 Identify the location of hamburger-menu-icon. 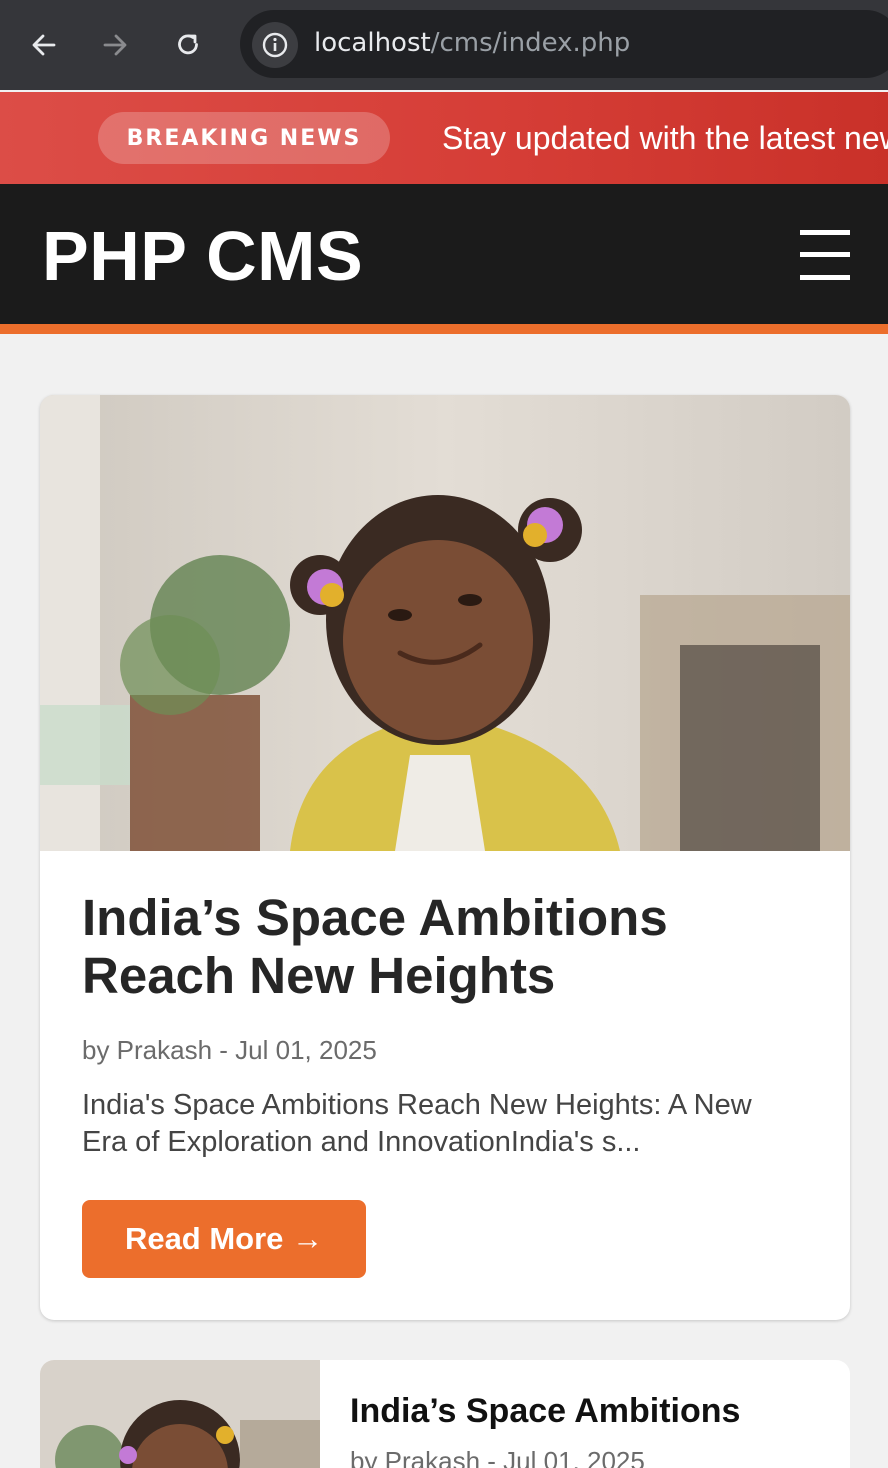
(825, 255).